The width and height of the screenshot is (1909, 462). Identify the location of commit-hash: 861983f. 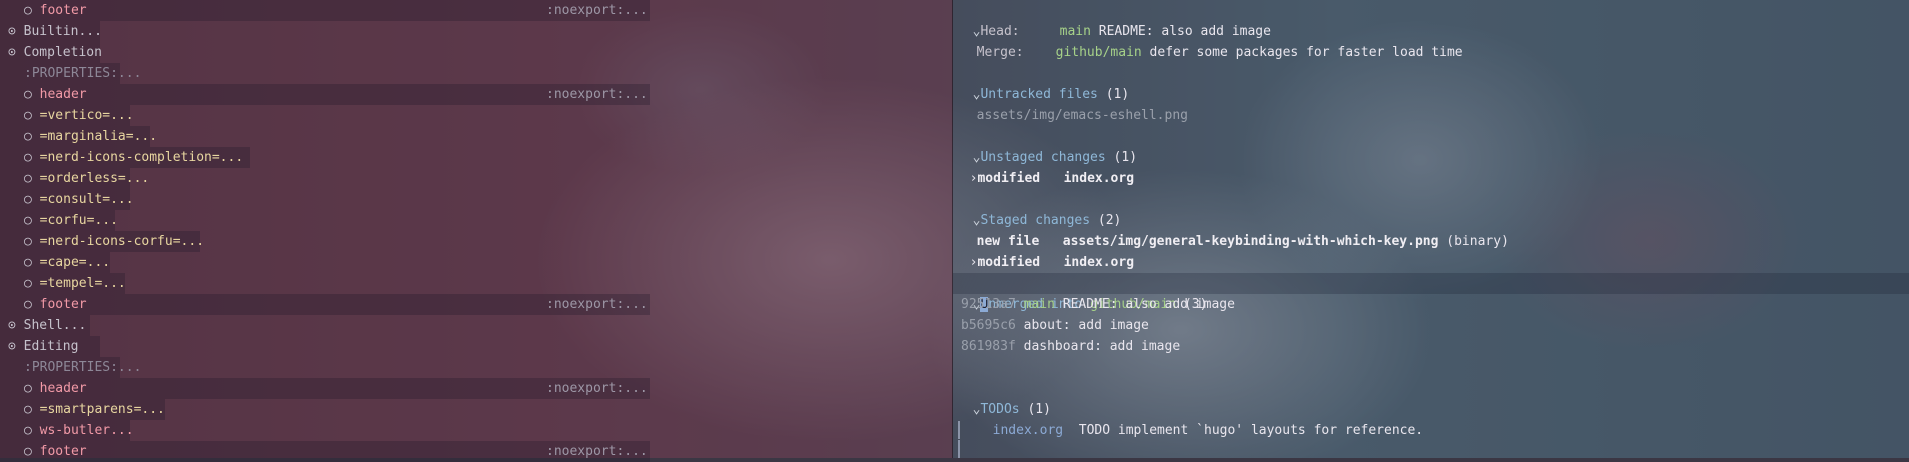
(988, 346).